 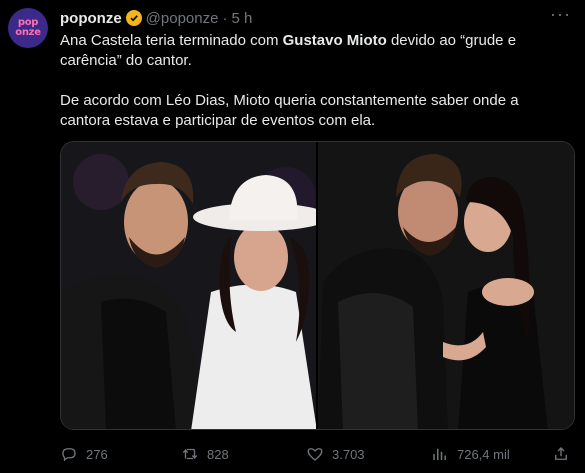 What do you see at coordinates (97, 454) in the screenshot?
I see `reply-count: 276` at bounding box center [97, 454].